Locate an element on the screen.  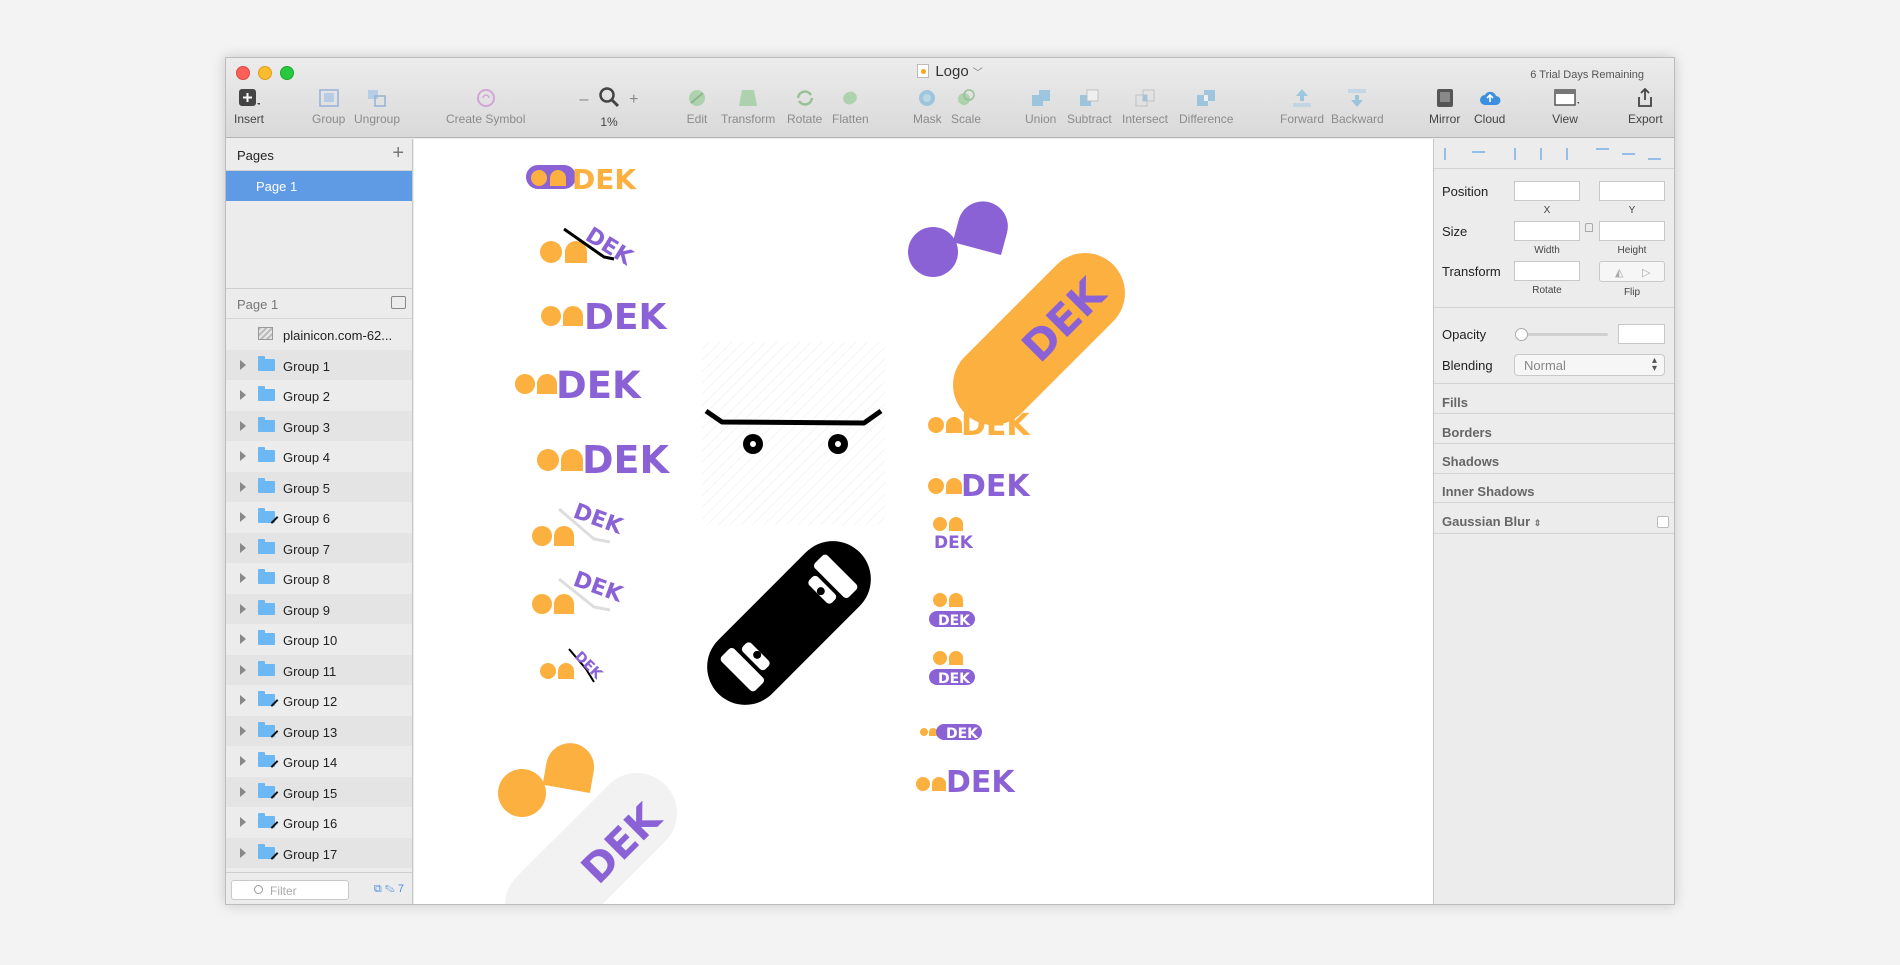
layer-row: Group 17 is located at coordinates (319, 852).